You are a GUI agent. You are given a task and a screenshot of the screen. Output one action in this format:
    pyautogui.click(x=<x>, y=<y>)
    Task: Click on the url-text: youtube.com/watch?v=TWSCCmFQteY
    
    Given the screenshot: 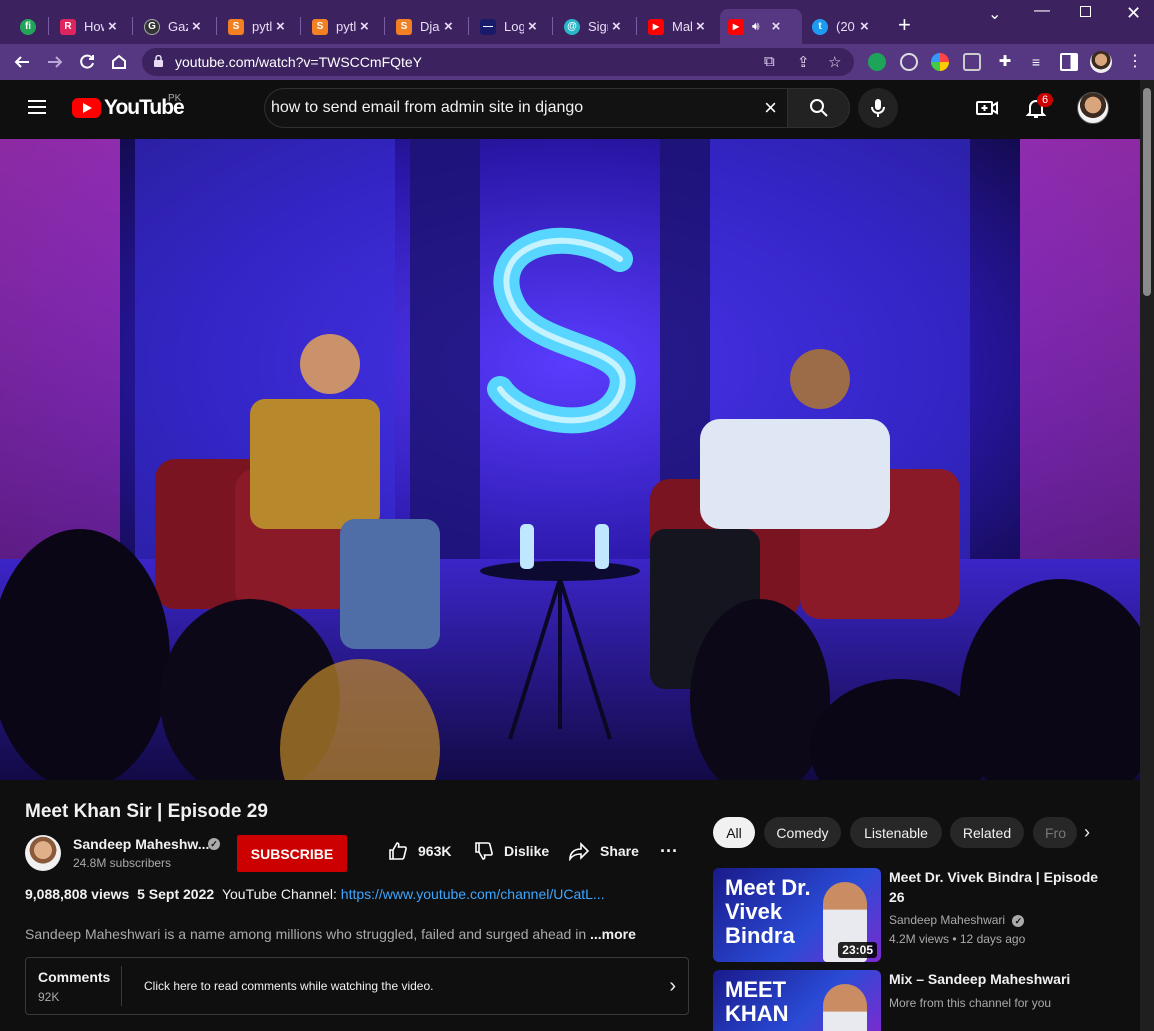 What is the action you would take?
    pyautogui.click(x=298, y=62)
    